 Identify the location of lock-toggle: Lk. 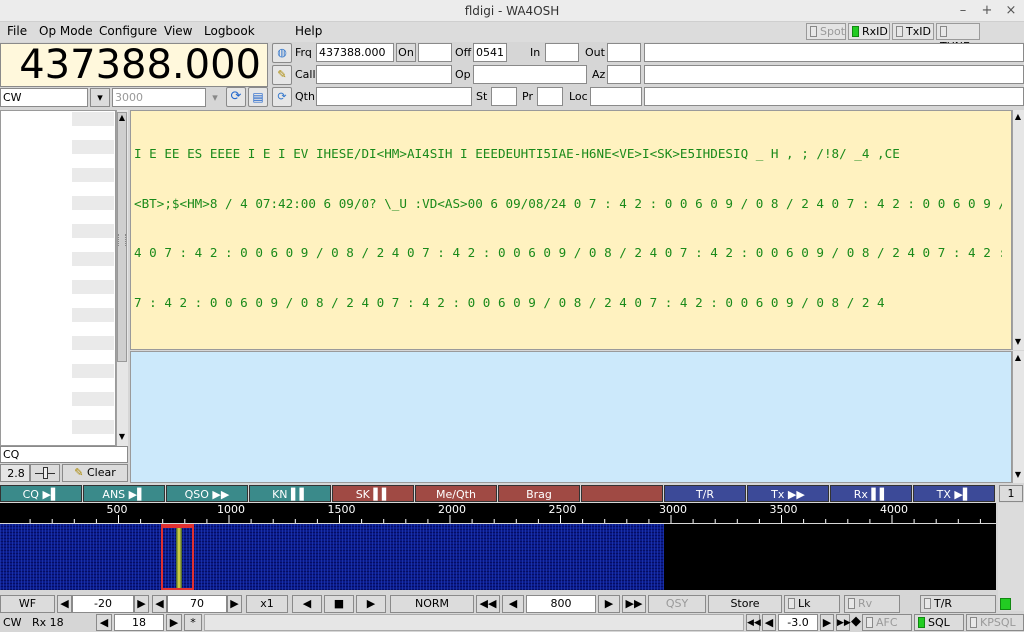
(812, 604).